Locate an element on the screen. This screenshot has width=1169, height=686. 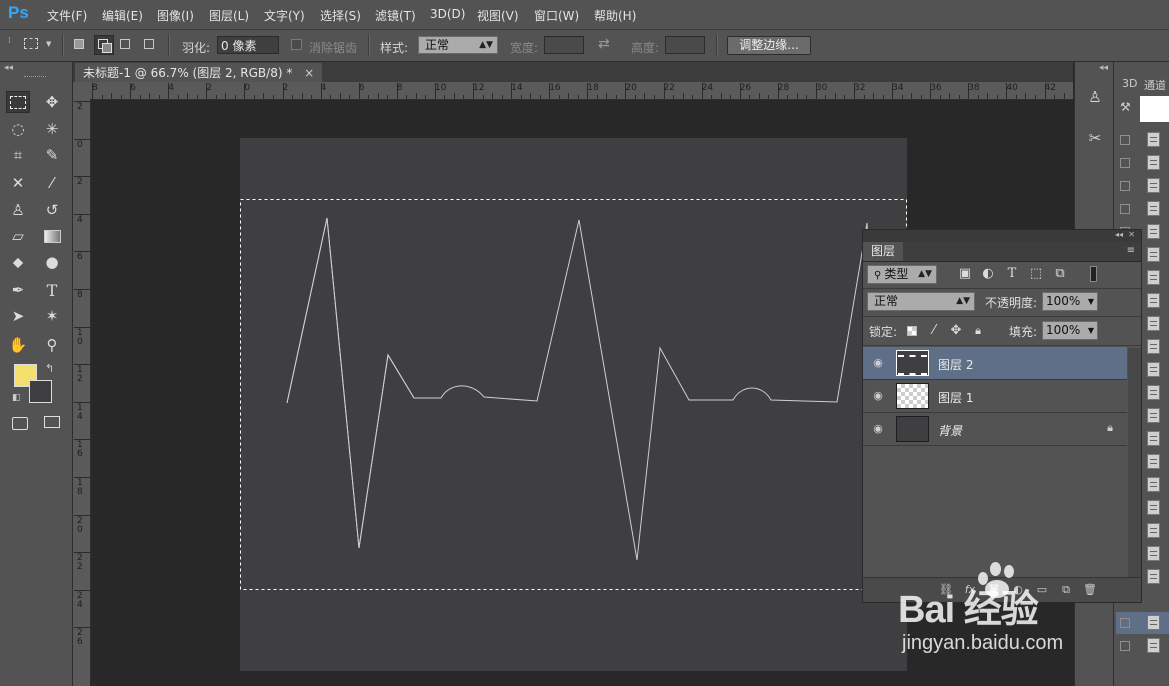
subtract-selection-icon is located at coordinates (125, 44).